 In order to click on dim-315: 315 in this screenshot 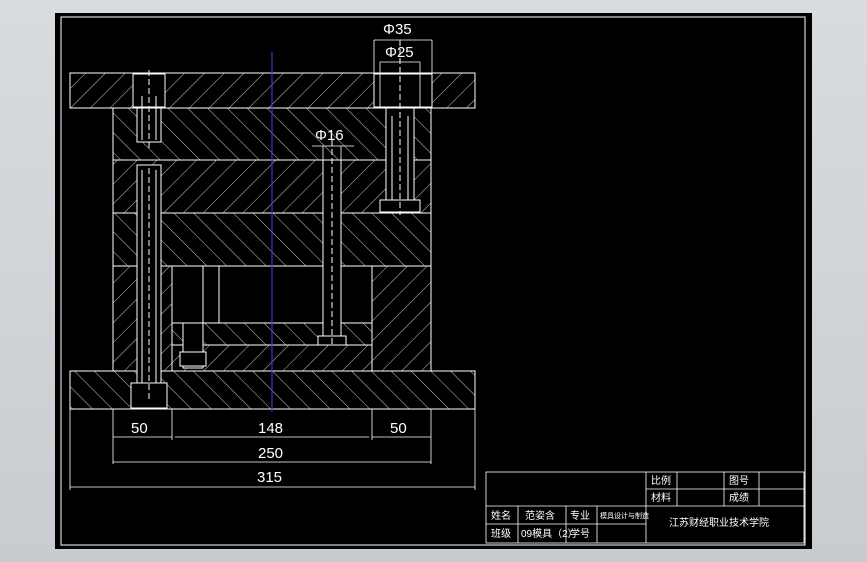, I will do `click(269, 477)`.